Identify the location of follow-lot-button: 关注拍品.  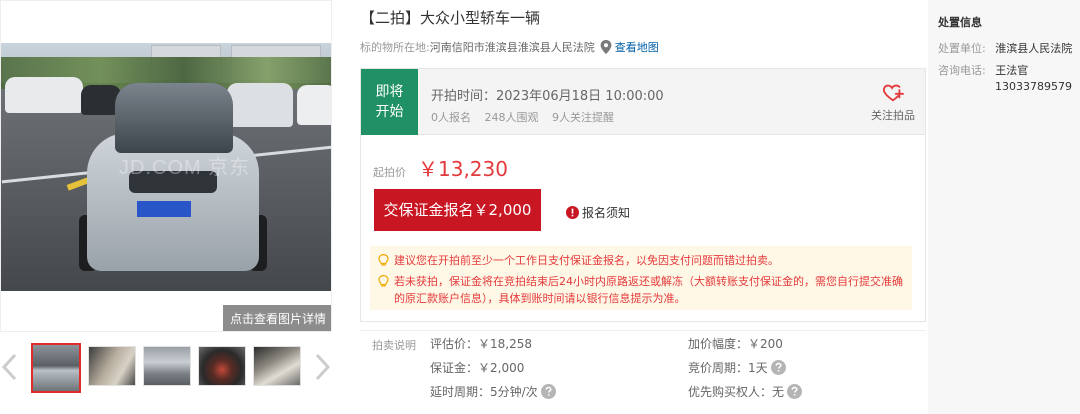
(893, 102).